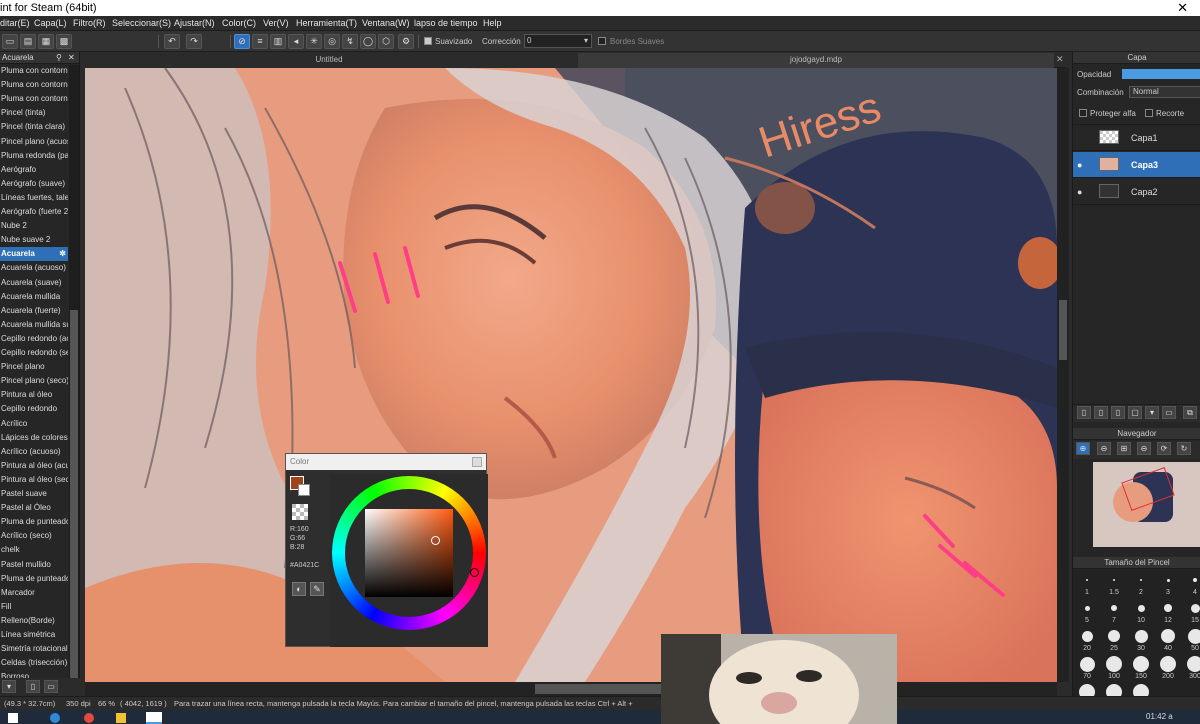  What do you see at coordinates (34, 353) in the screenshot?
I see `brush-item: Cepillo redondo (seco)` at bounding box center [34, 353].